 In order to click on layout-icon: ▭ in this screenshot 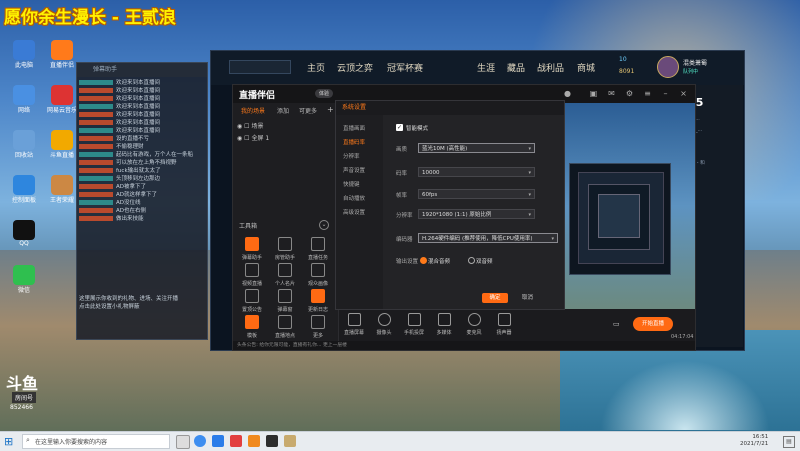, I will do `click(616, 324)`.